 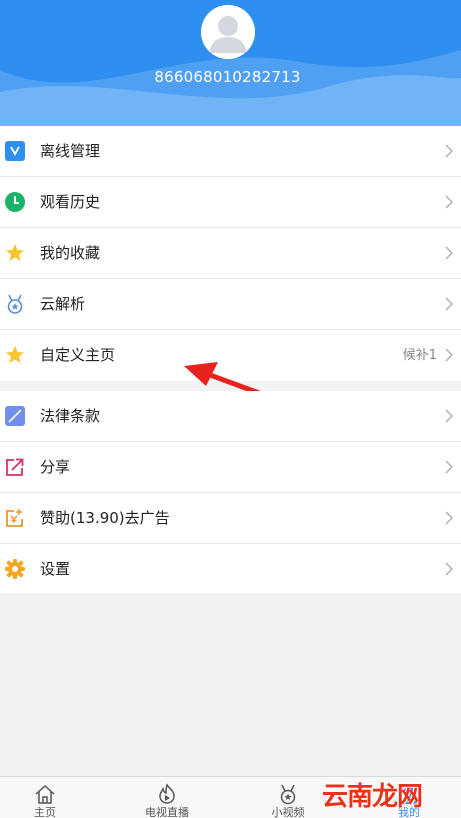 What do you see at coordinates (230, 416) in the screenshot?
I see `menu-item-legal: 法律条款` at bounding box center [230, 416].